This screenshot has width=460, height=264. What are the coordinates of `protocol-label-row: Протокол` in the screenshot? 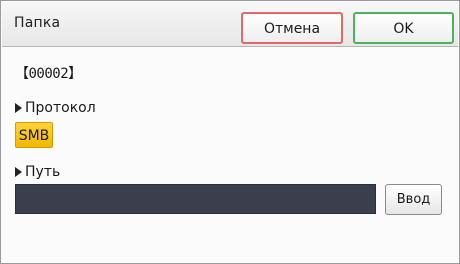 It's located at (55, 108).